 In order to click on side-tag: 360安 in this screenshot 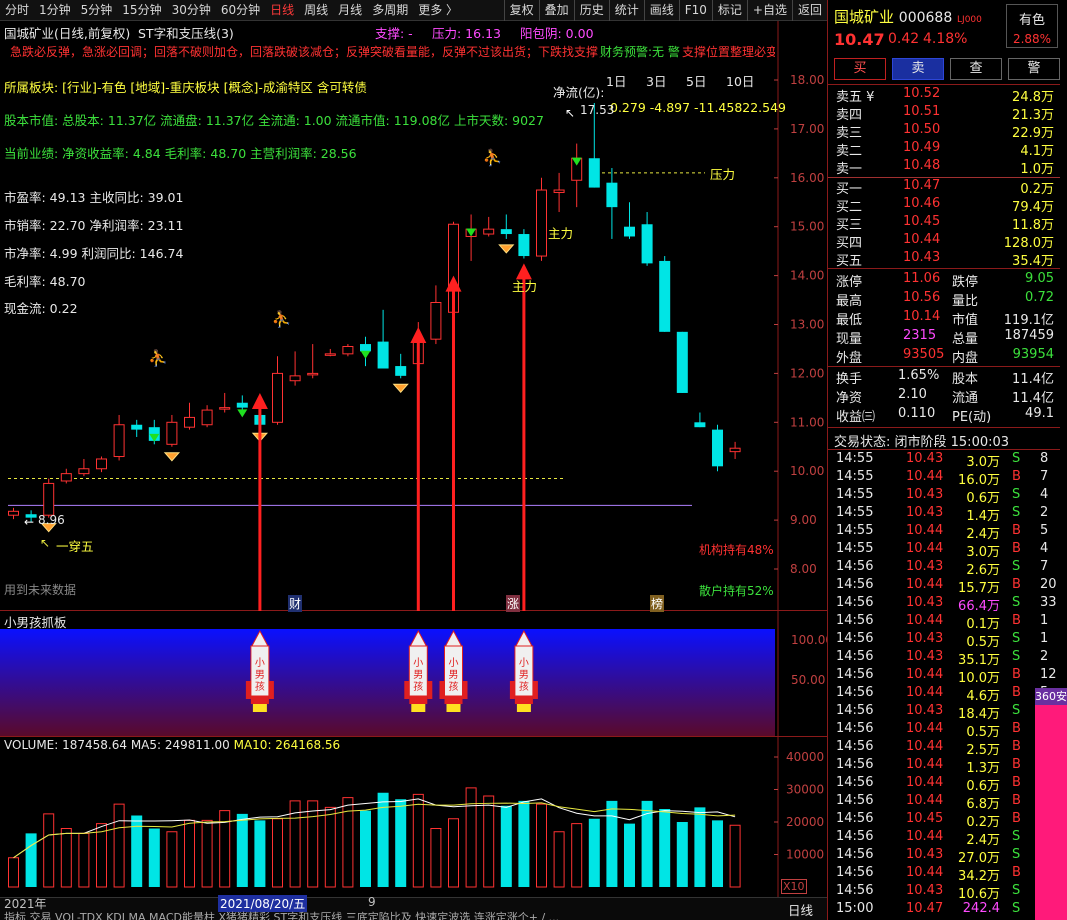, I will do `click(1051, 696)`.